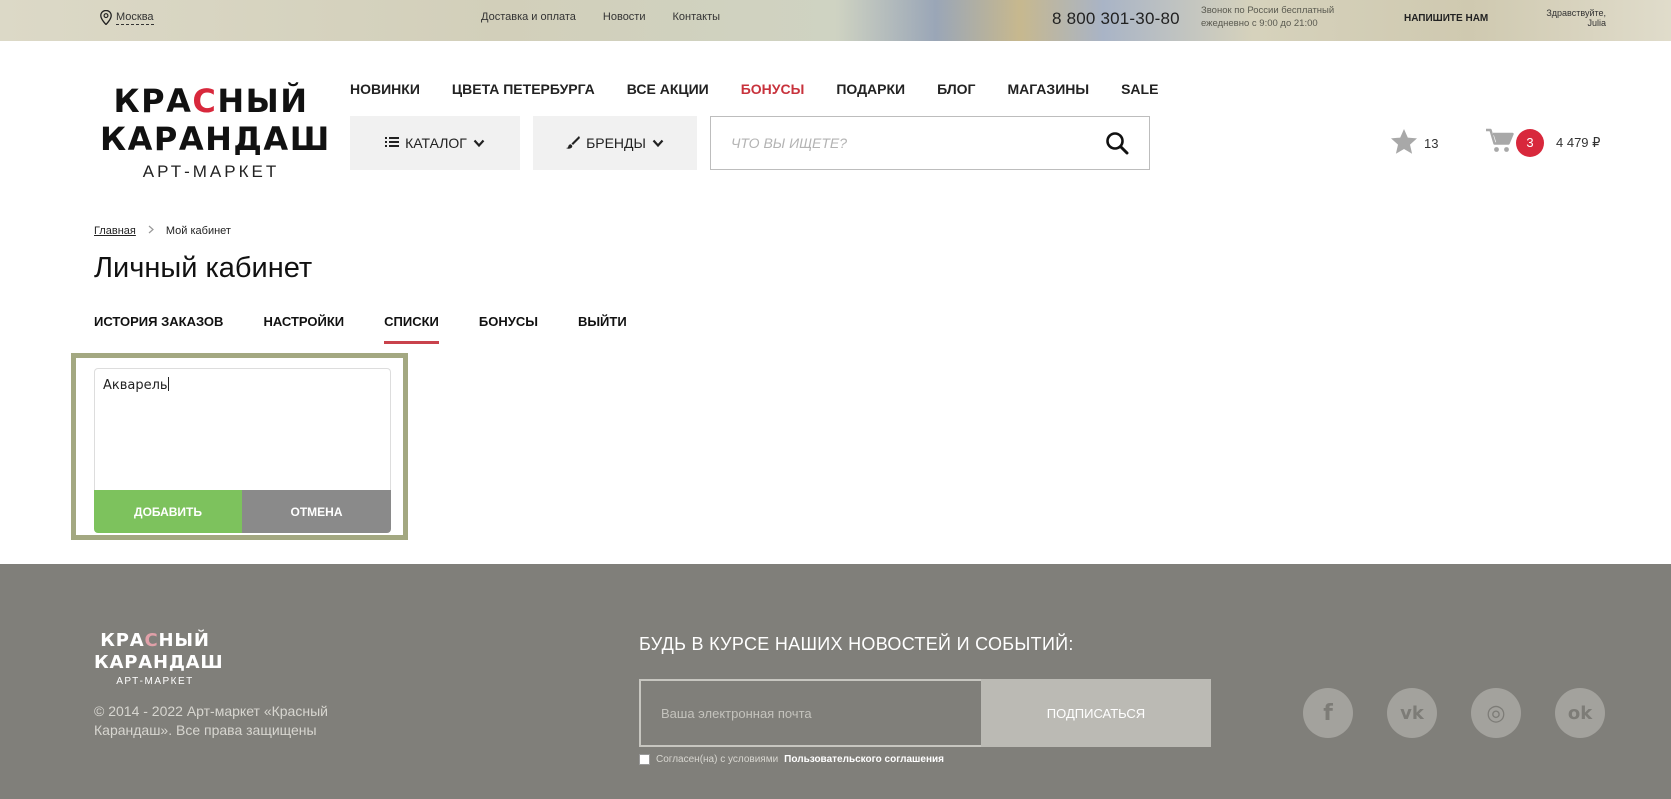  Describe the element at coordinates (508, 329) in the screenshot. I see `tab-bonuses: БОНУСЫ` at that location.